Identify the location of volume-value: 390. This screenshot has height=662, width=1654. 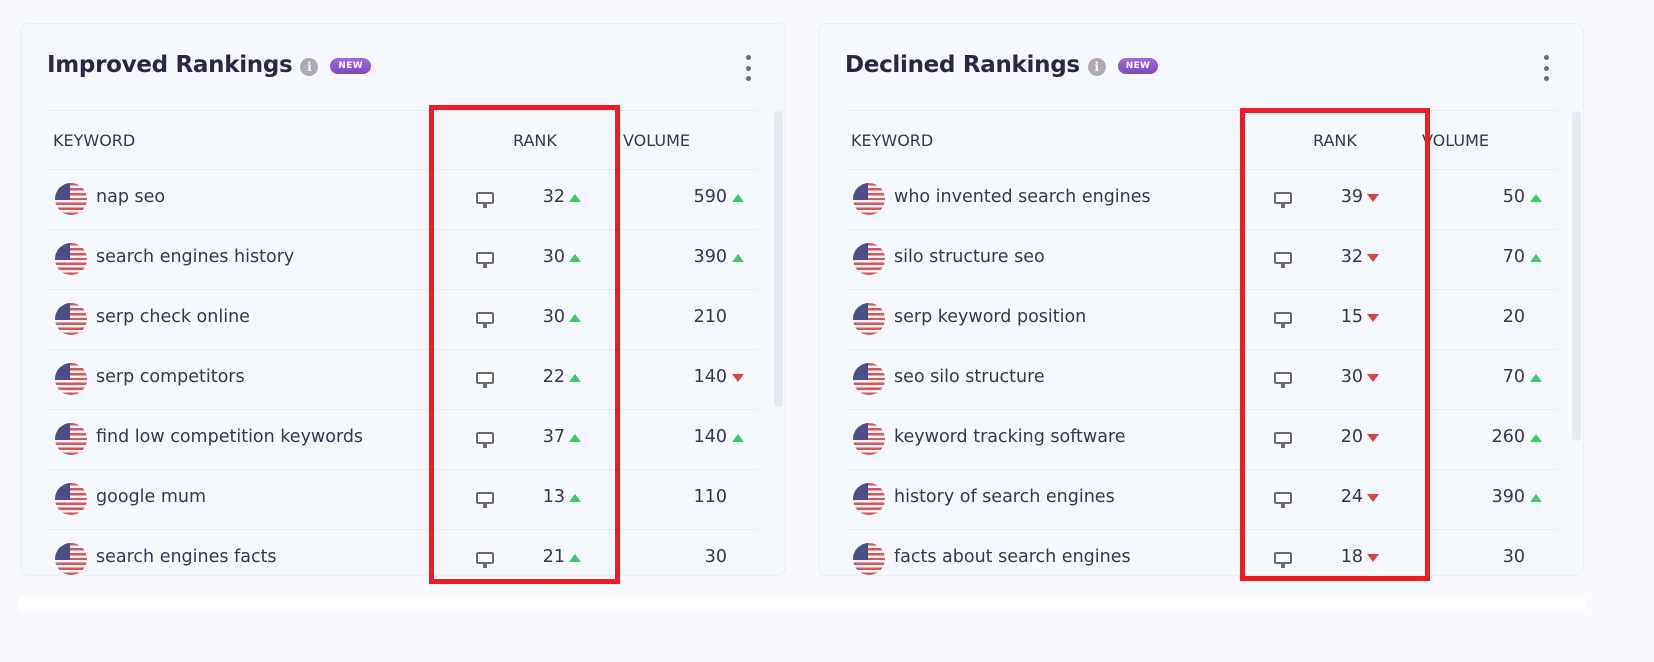
(710, 257).